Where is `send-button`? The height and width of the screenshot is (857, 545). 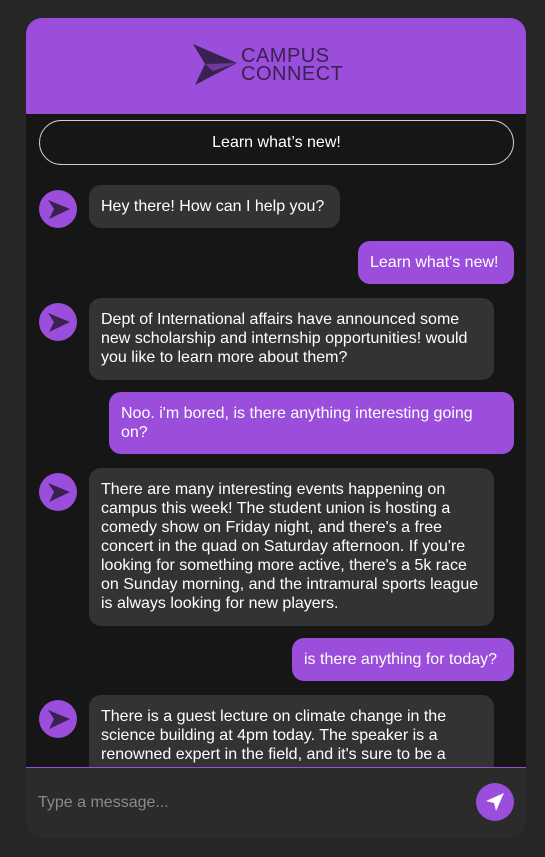 send-button is located at coordinates (495, 802).